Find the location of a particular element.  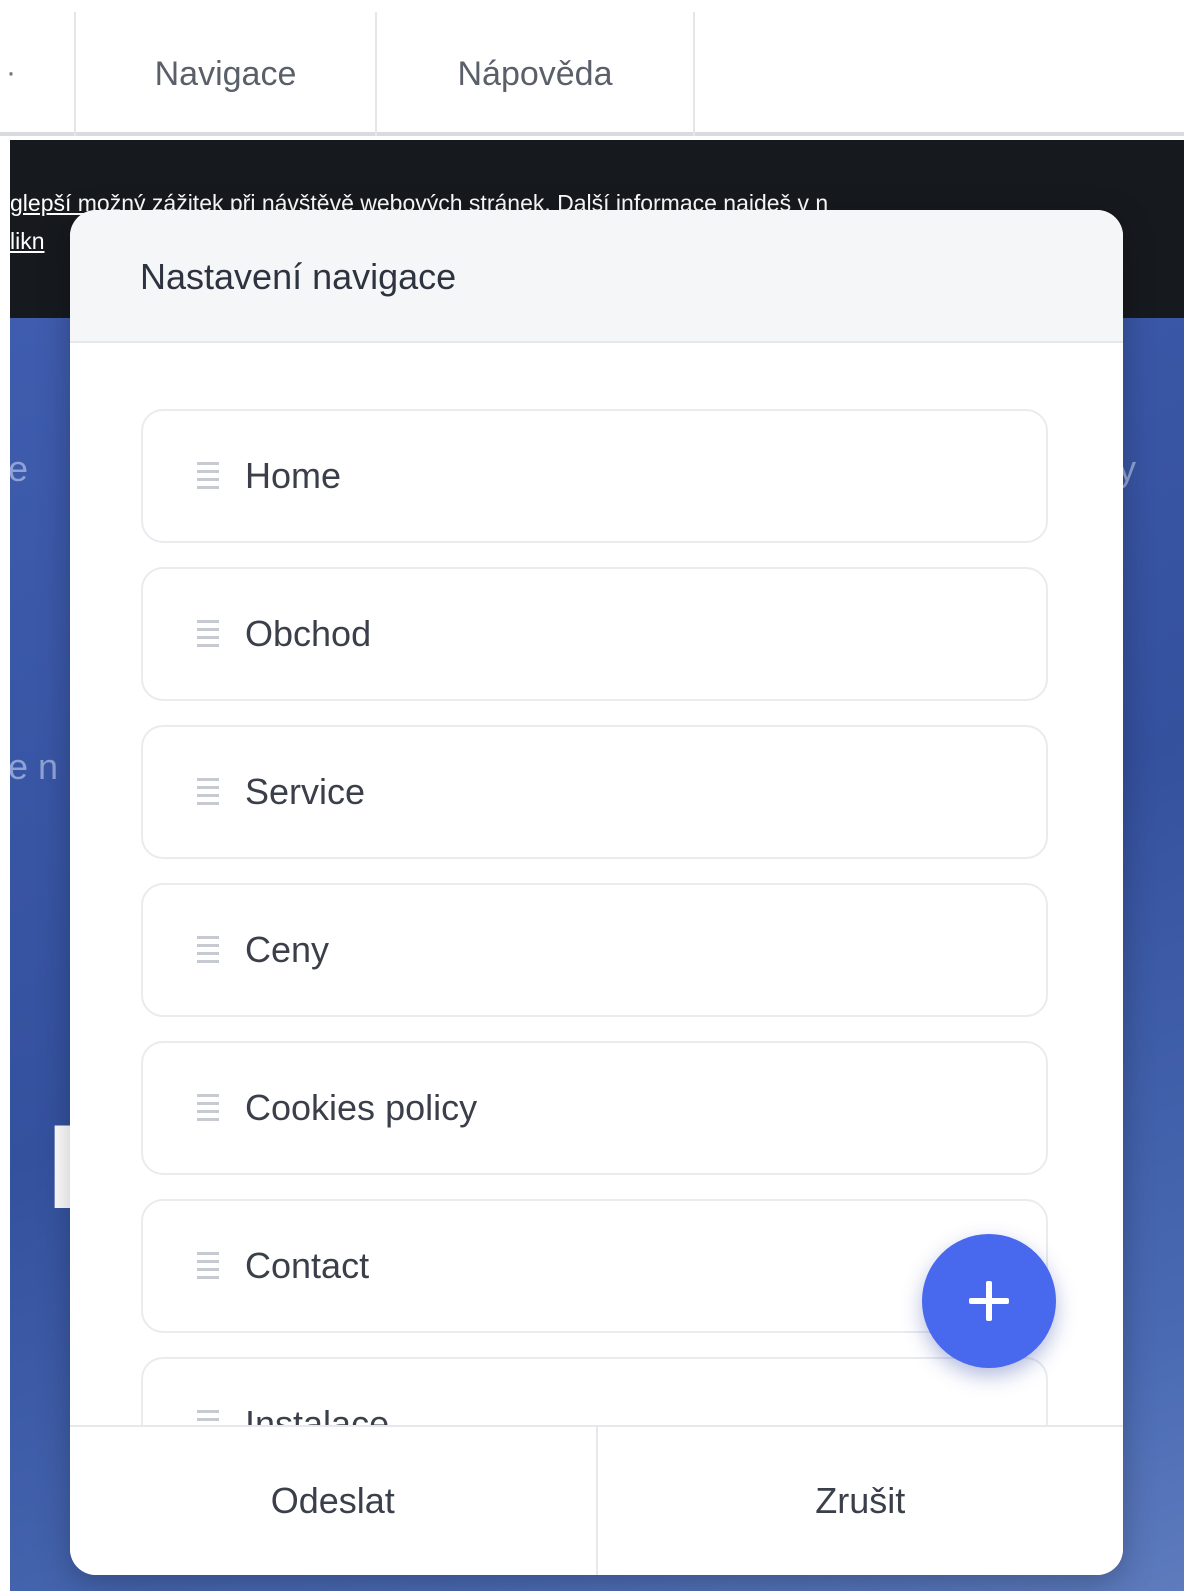

nav-item-label: Obchod is located at coordinates (308, 633).